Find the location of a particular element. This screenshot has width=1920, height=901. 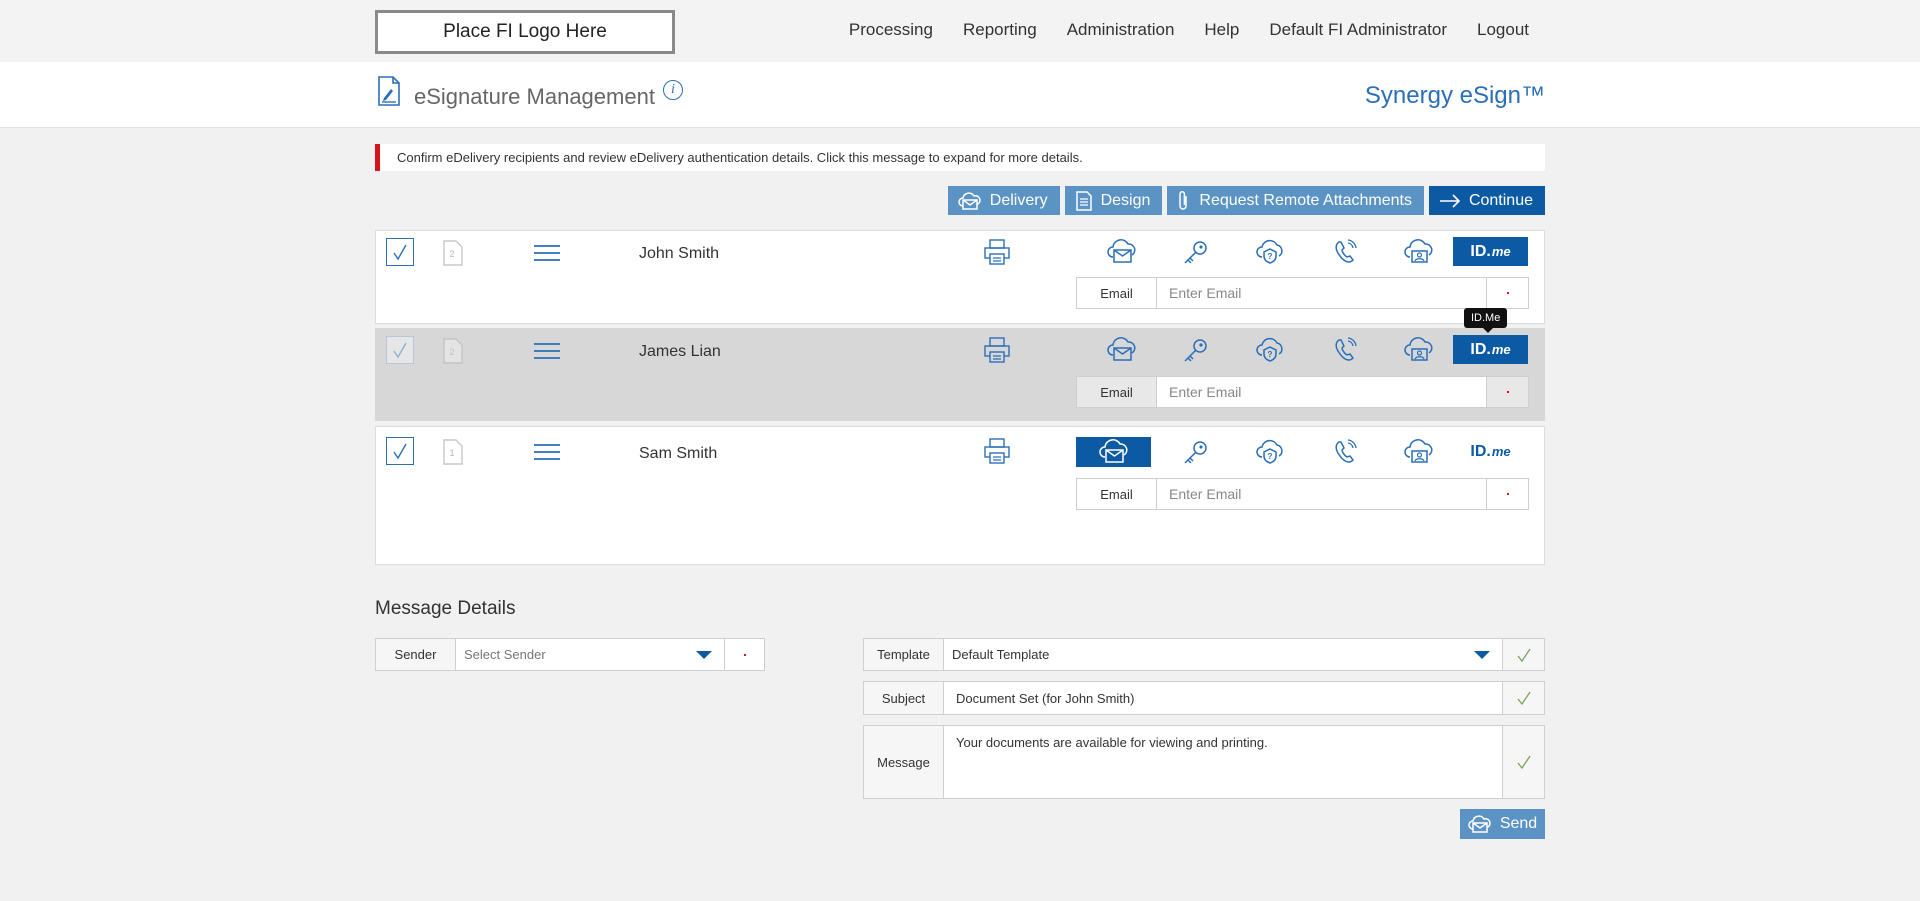

idme-tooltip: ID.Me is located at coordinates (1486, 320).